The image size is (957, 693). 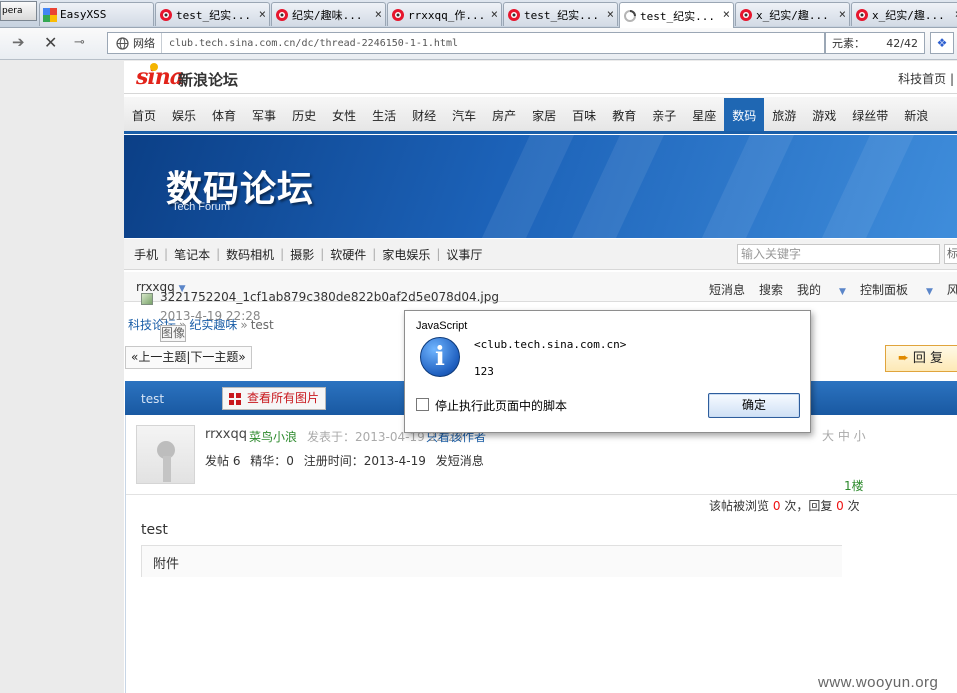 I want to click on essence-count: 精华：0, so click(x=272, y=461).